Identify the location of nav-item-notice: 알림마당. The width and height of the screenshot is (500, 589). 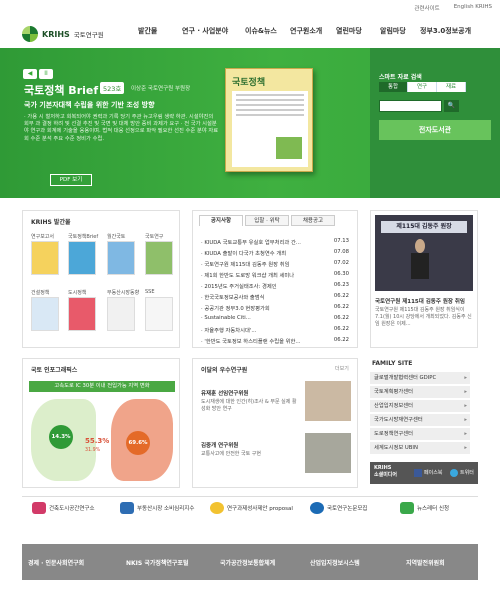
(393, 31).